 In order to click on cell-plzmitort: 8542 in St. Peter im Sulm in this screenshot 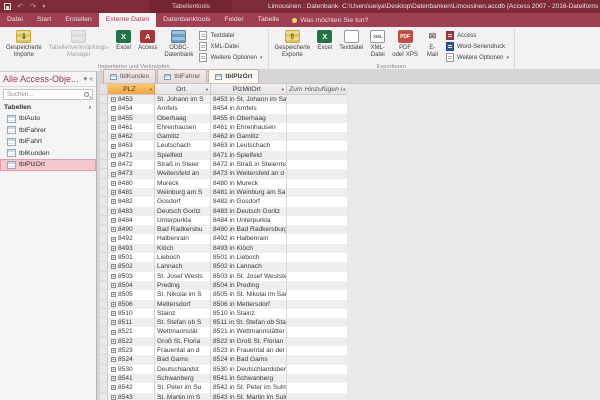, I will do `click(249, 388)`.